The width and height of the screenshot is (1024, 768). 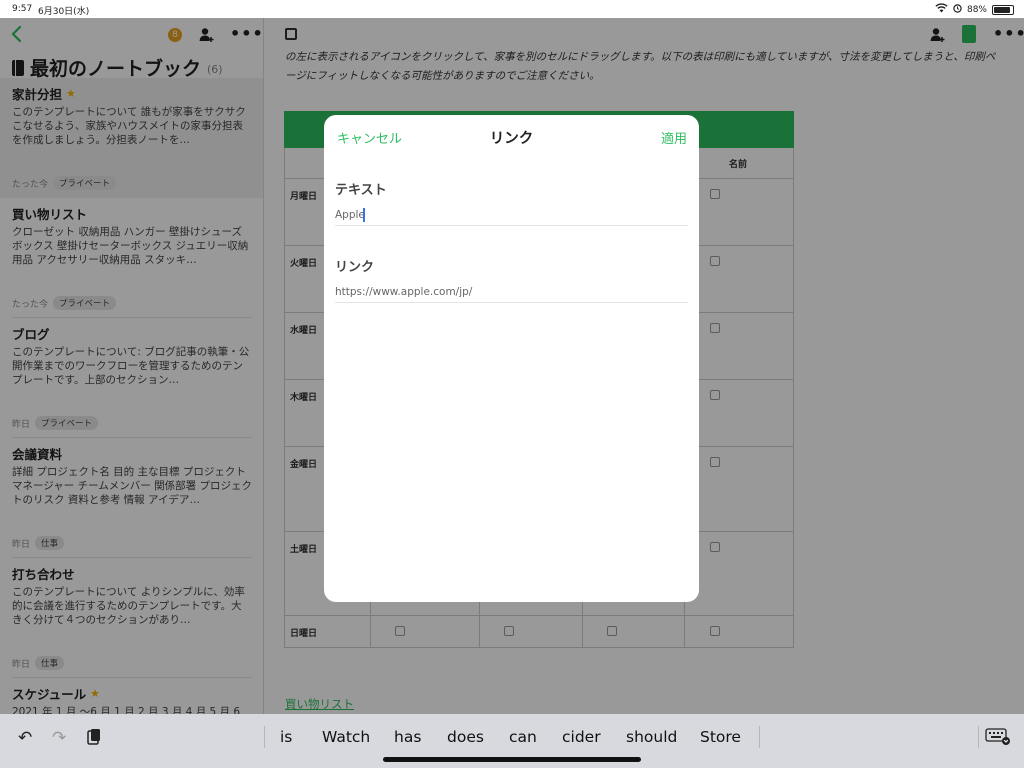 I want to click on suggestion-item: is, so click(x=286, y=737).